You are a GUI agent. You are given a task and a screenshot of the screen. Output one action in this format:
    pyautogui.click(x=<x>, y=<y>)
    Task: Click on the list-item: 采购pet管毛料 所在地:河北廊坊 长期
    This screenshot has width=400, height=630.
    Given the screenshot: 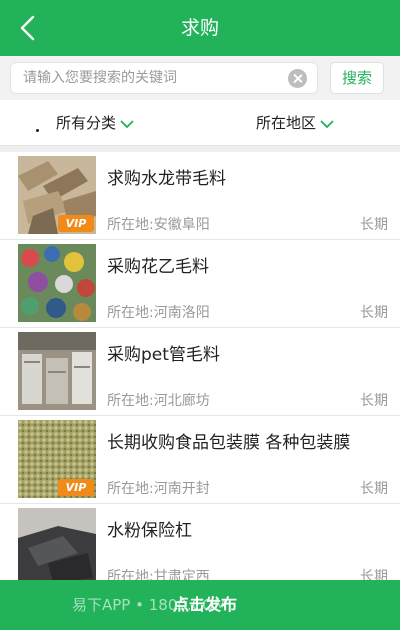 What is the action you would take?
    pyautogui.click(x=200, y=372)
    